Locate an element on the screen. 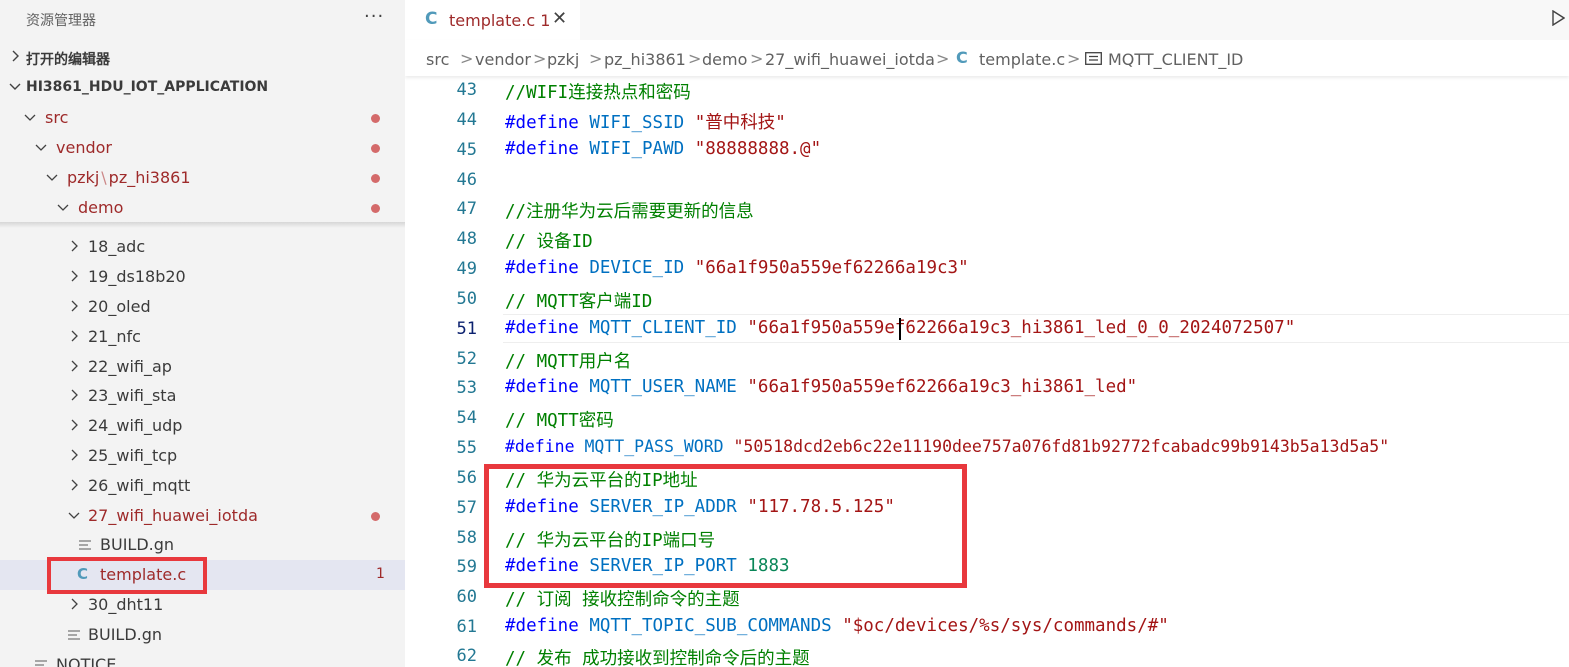  tree-label: src is located at coordinates (57, 117).